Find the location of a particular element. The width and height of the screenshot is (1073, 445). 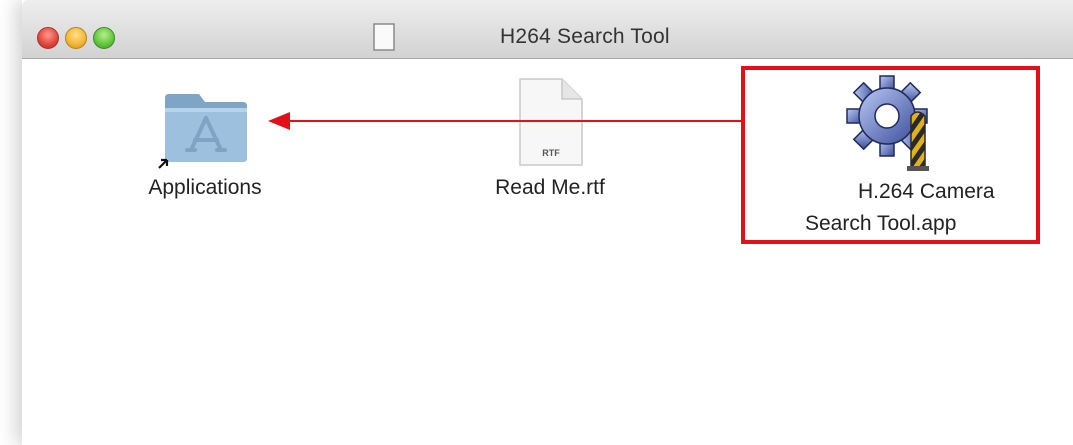

readme-label: Read Me.rtf is located at coordinates (550, 187).